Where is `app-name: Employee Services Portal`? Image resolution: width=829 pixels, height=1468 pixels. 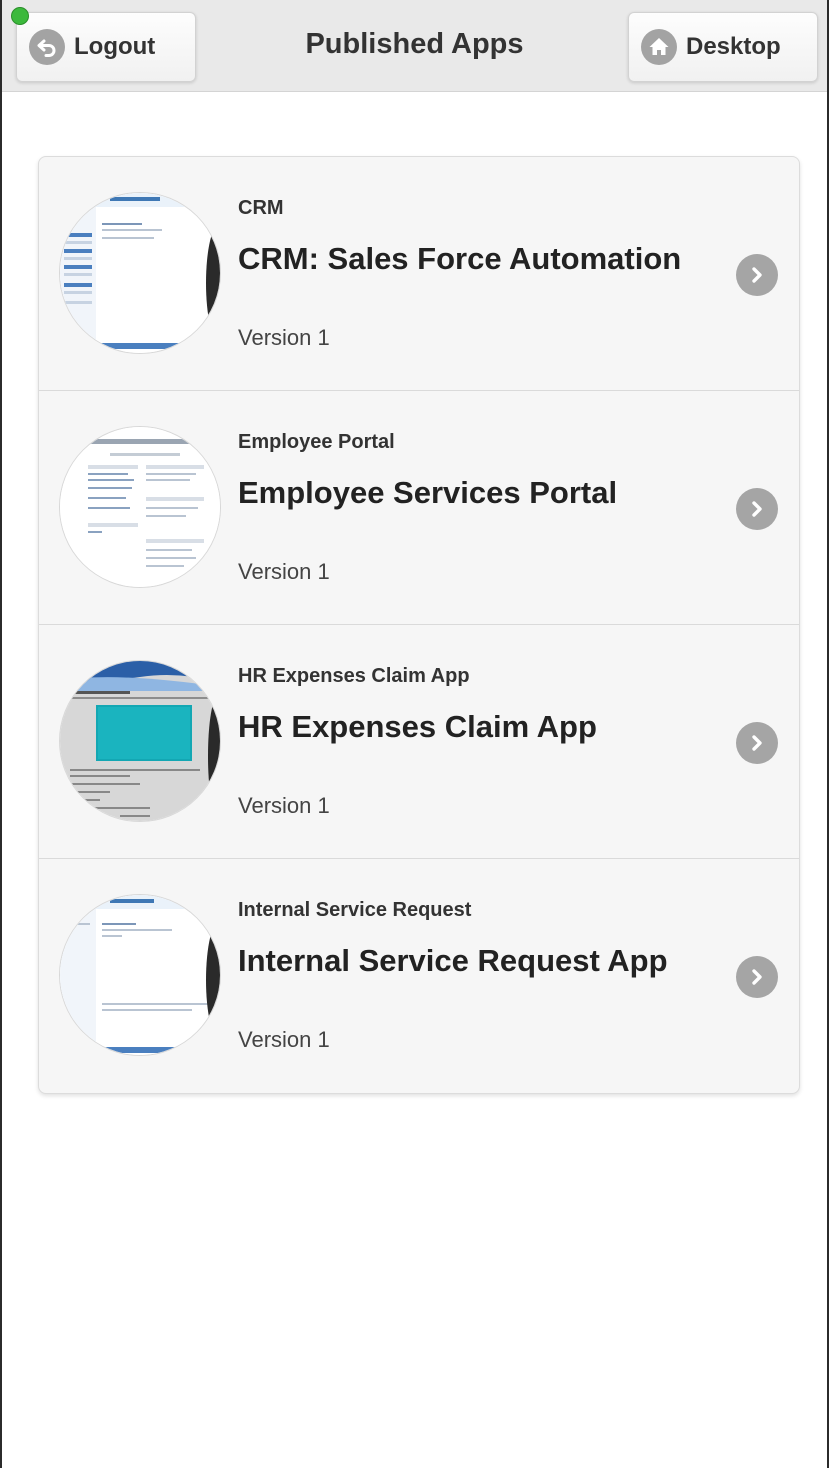 app-name: Employee Services Portal is located at coordinates (428, 492).